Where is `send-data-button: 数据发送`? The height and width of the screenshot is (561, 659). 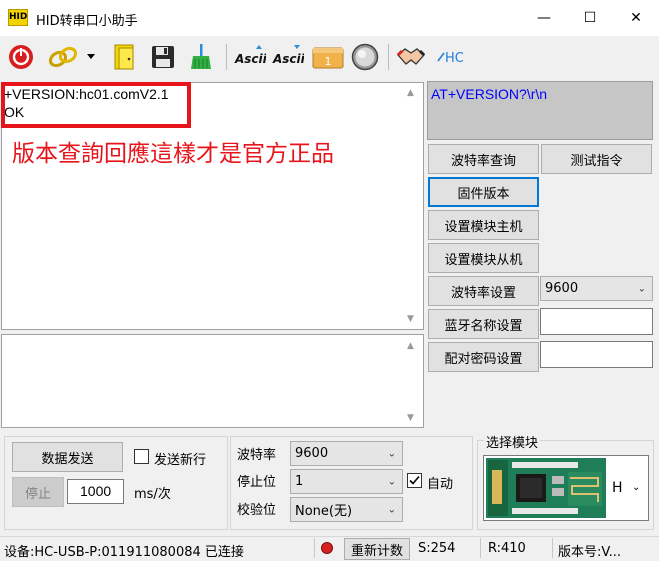 send-data-button: 数据发送 is located at coordinates (67, 457).